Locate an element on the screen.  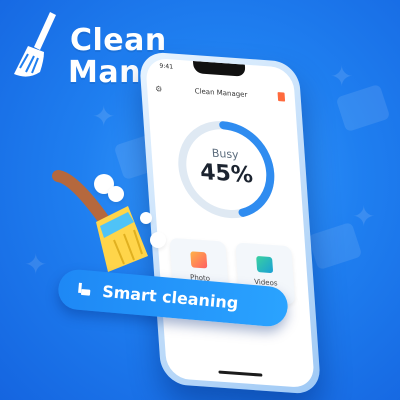
video-icon is located at coordinates (265, 264).